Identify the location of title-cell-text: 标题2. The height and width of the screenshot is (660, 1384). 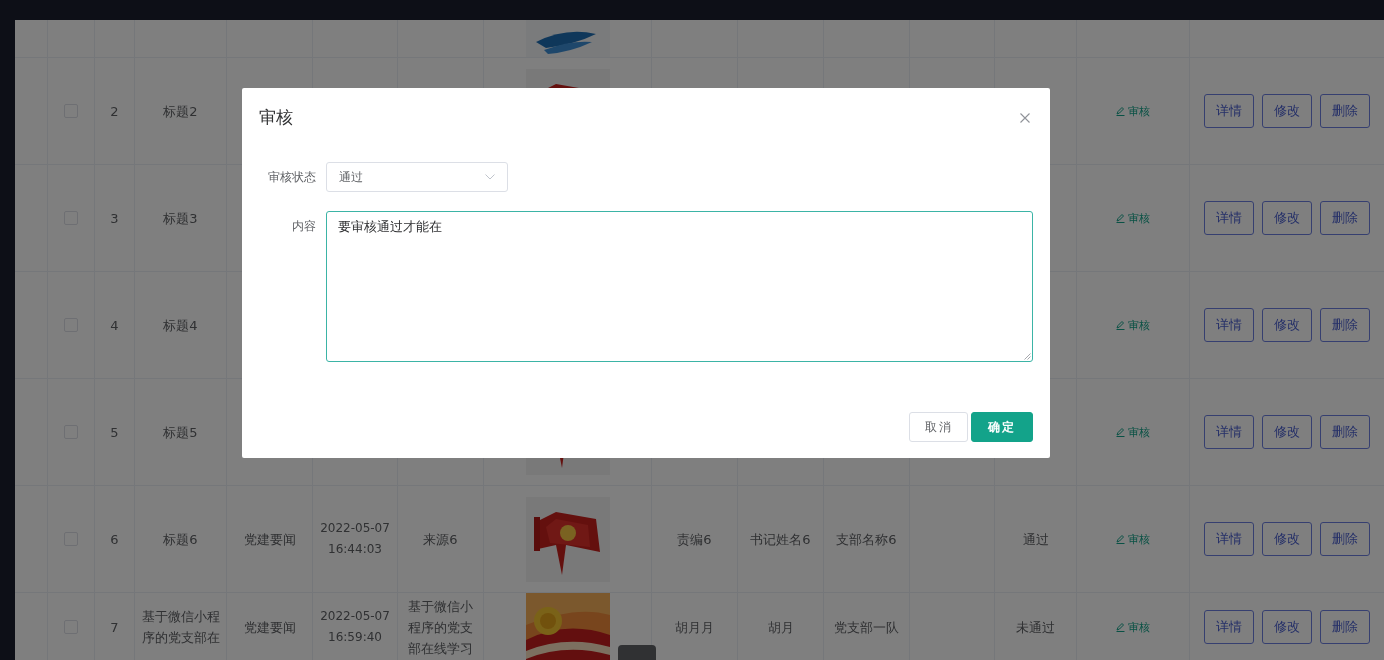
(180, 111).